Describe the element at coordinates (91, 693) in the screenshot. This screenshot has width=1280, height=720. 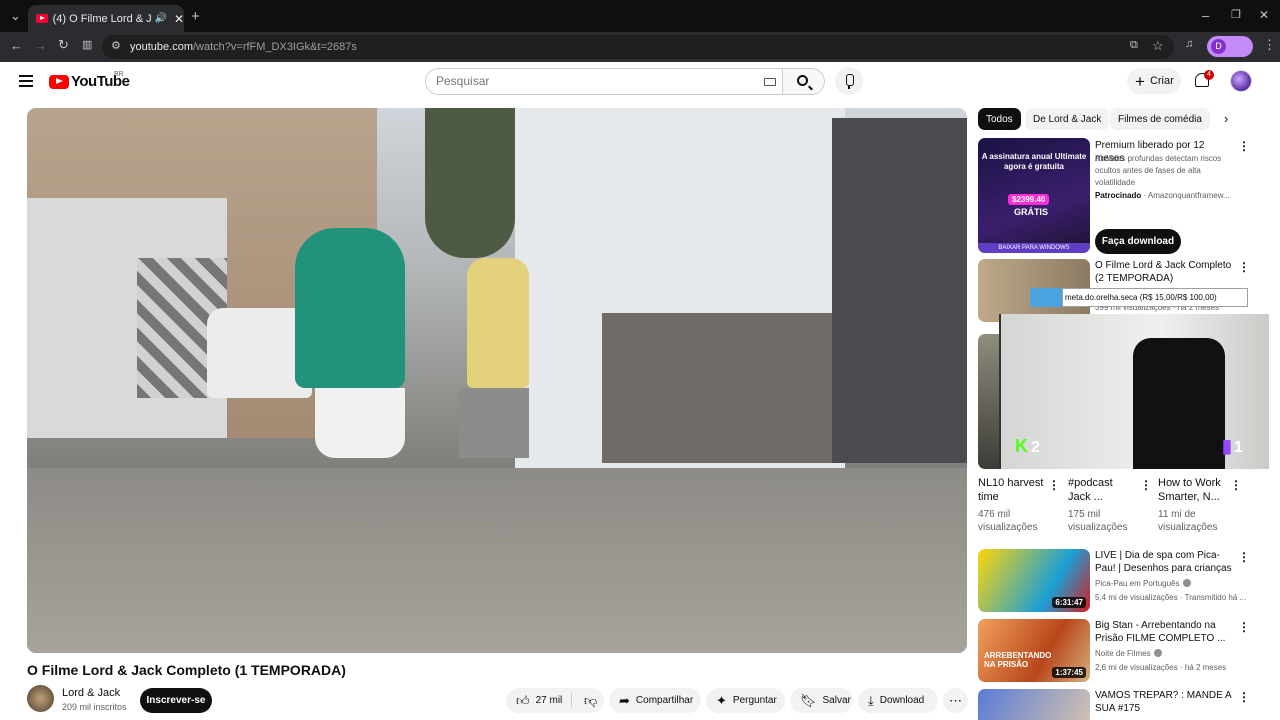
I see `channel-name: Lord & Jack` at that location.